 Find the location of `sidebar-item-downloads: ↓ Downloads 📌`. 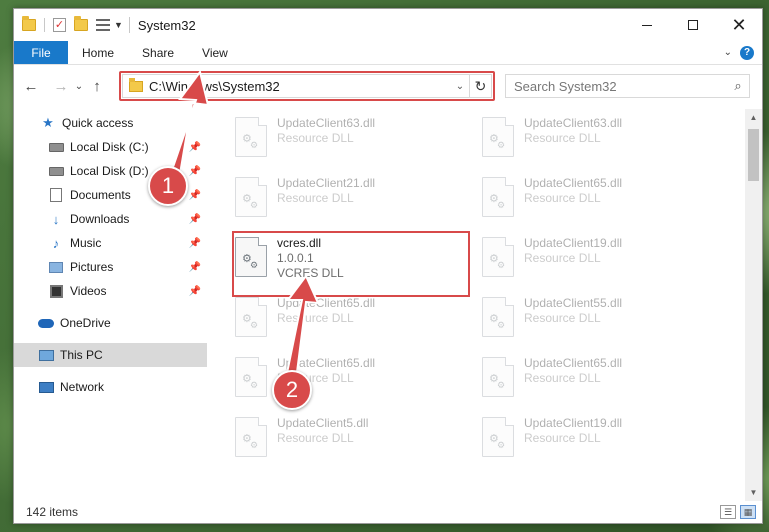

sidebar-item-downloads: ↓ Downloads 📌 is located at coordinates (110, 219).